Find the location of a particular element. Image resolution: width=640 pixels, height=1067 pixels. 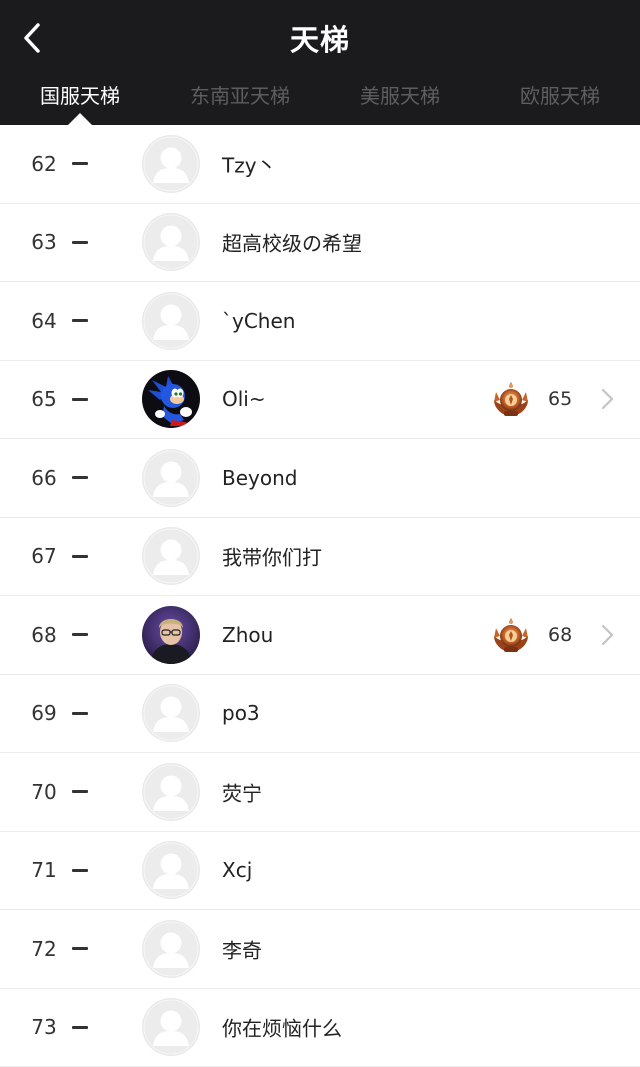

player-name: 我带你们打 is located at coordinates (272, 556).